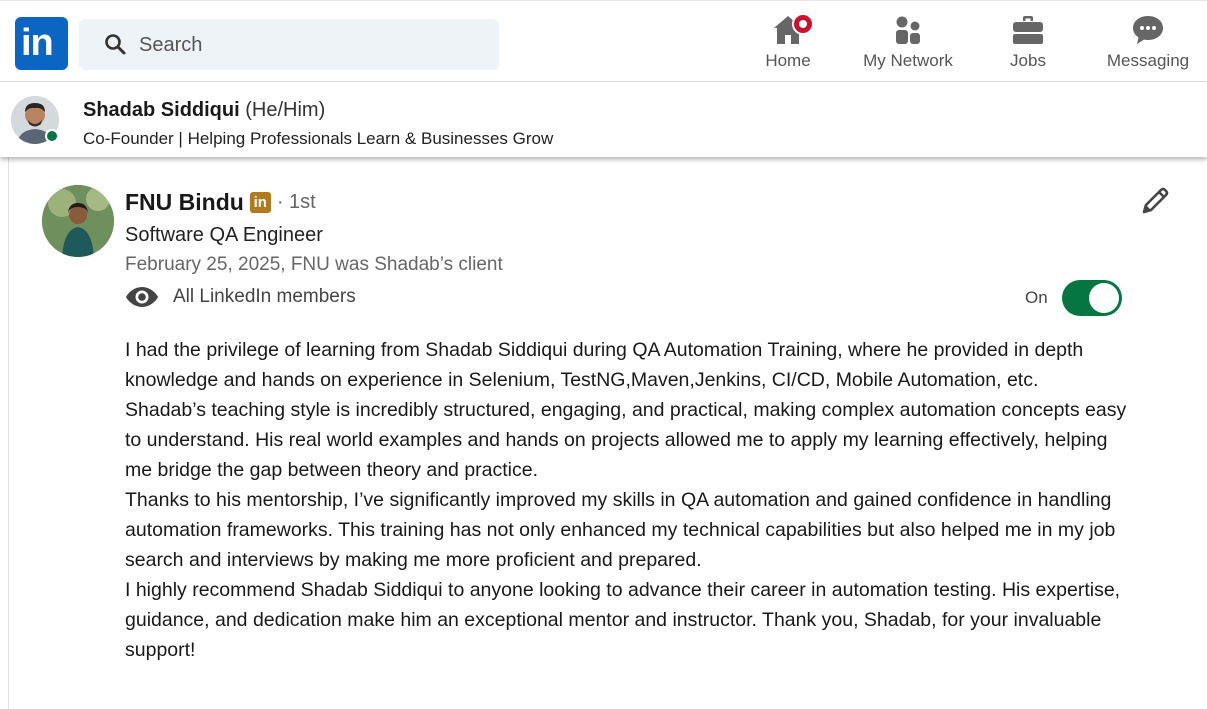  What do you see at coordinates (788, 44) in the screenshot?
I see `nav-home: Home` at bounding box center [788, 44].